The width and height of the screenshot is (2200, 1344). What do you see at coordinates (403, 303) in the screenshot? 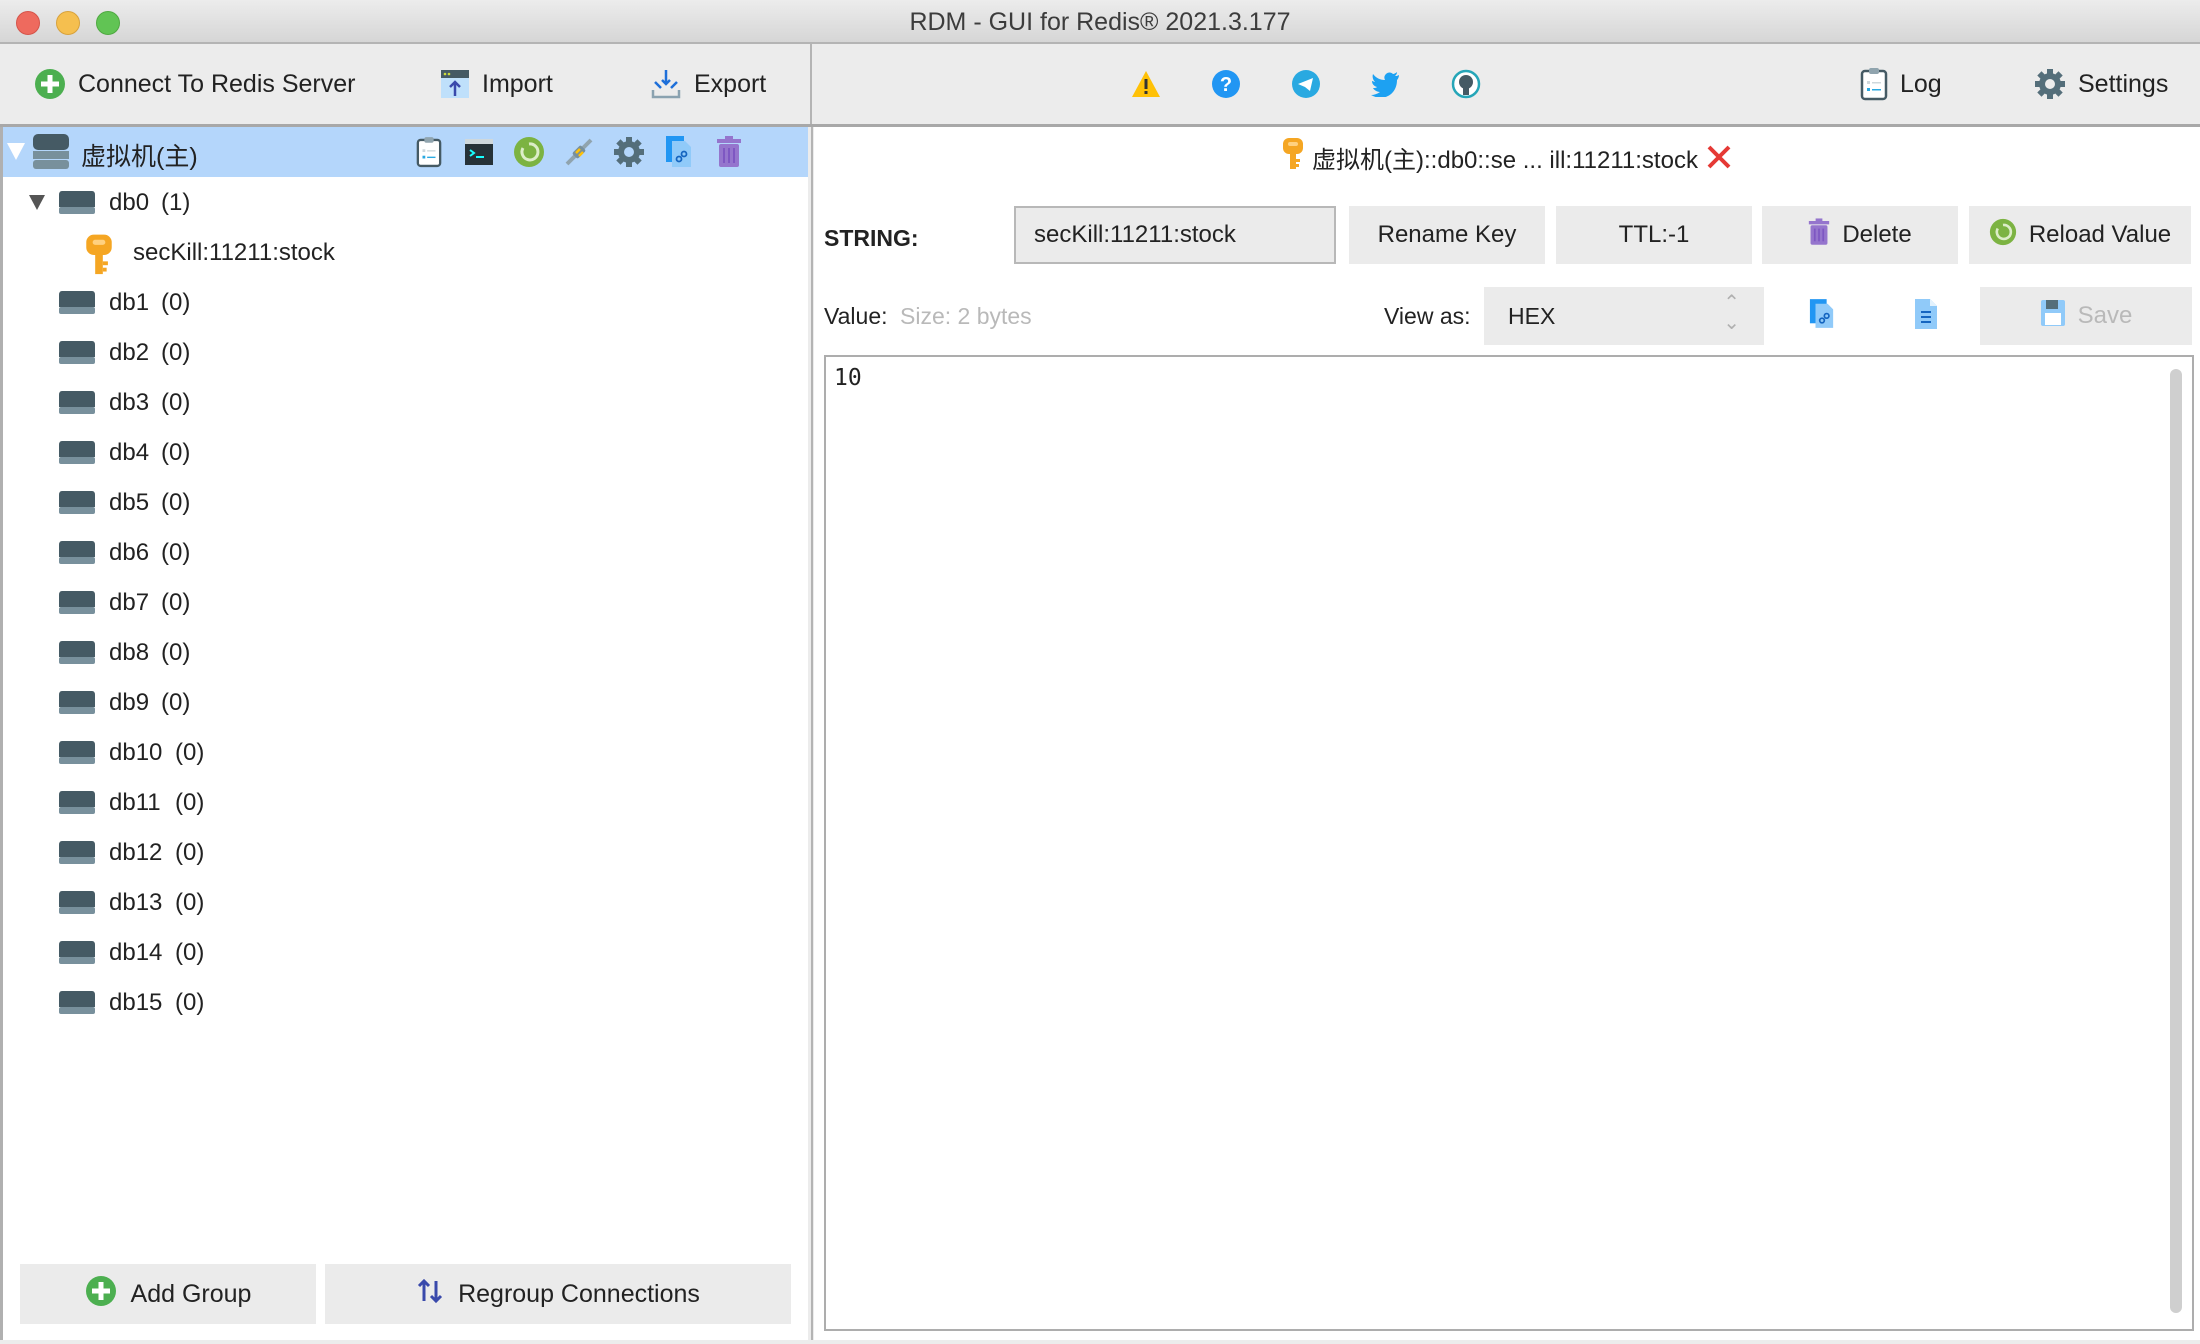
I see `database-row-db1: db1 (0)` at bounding box center [403, 303].